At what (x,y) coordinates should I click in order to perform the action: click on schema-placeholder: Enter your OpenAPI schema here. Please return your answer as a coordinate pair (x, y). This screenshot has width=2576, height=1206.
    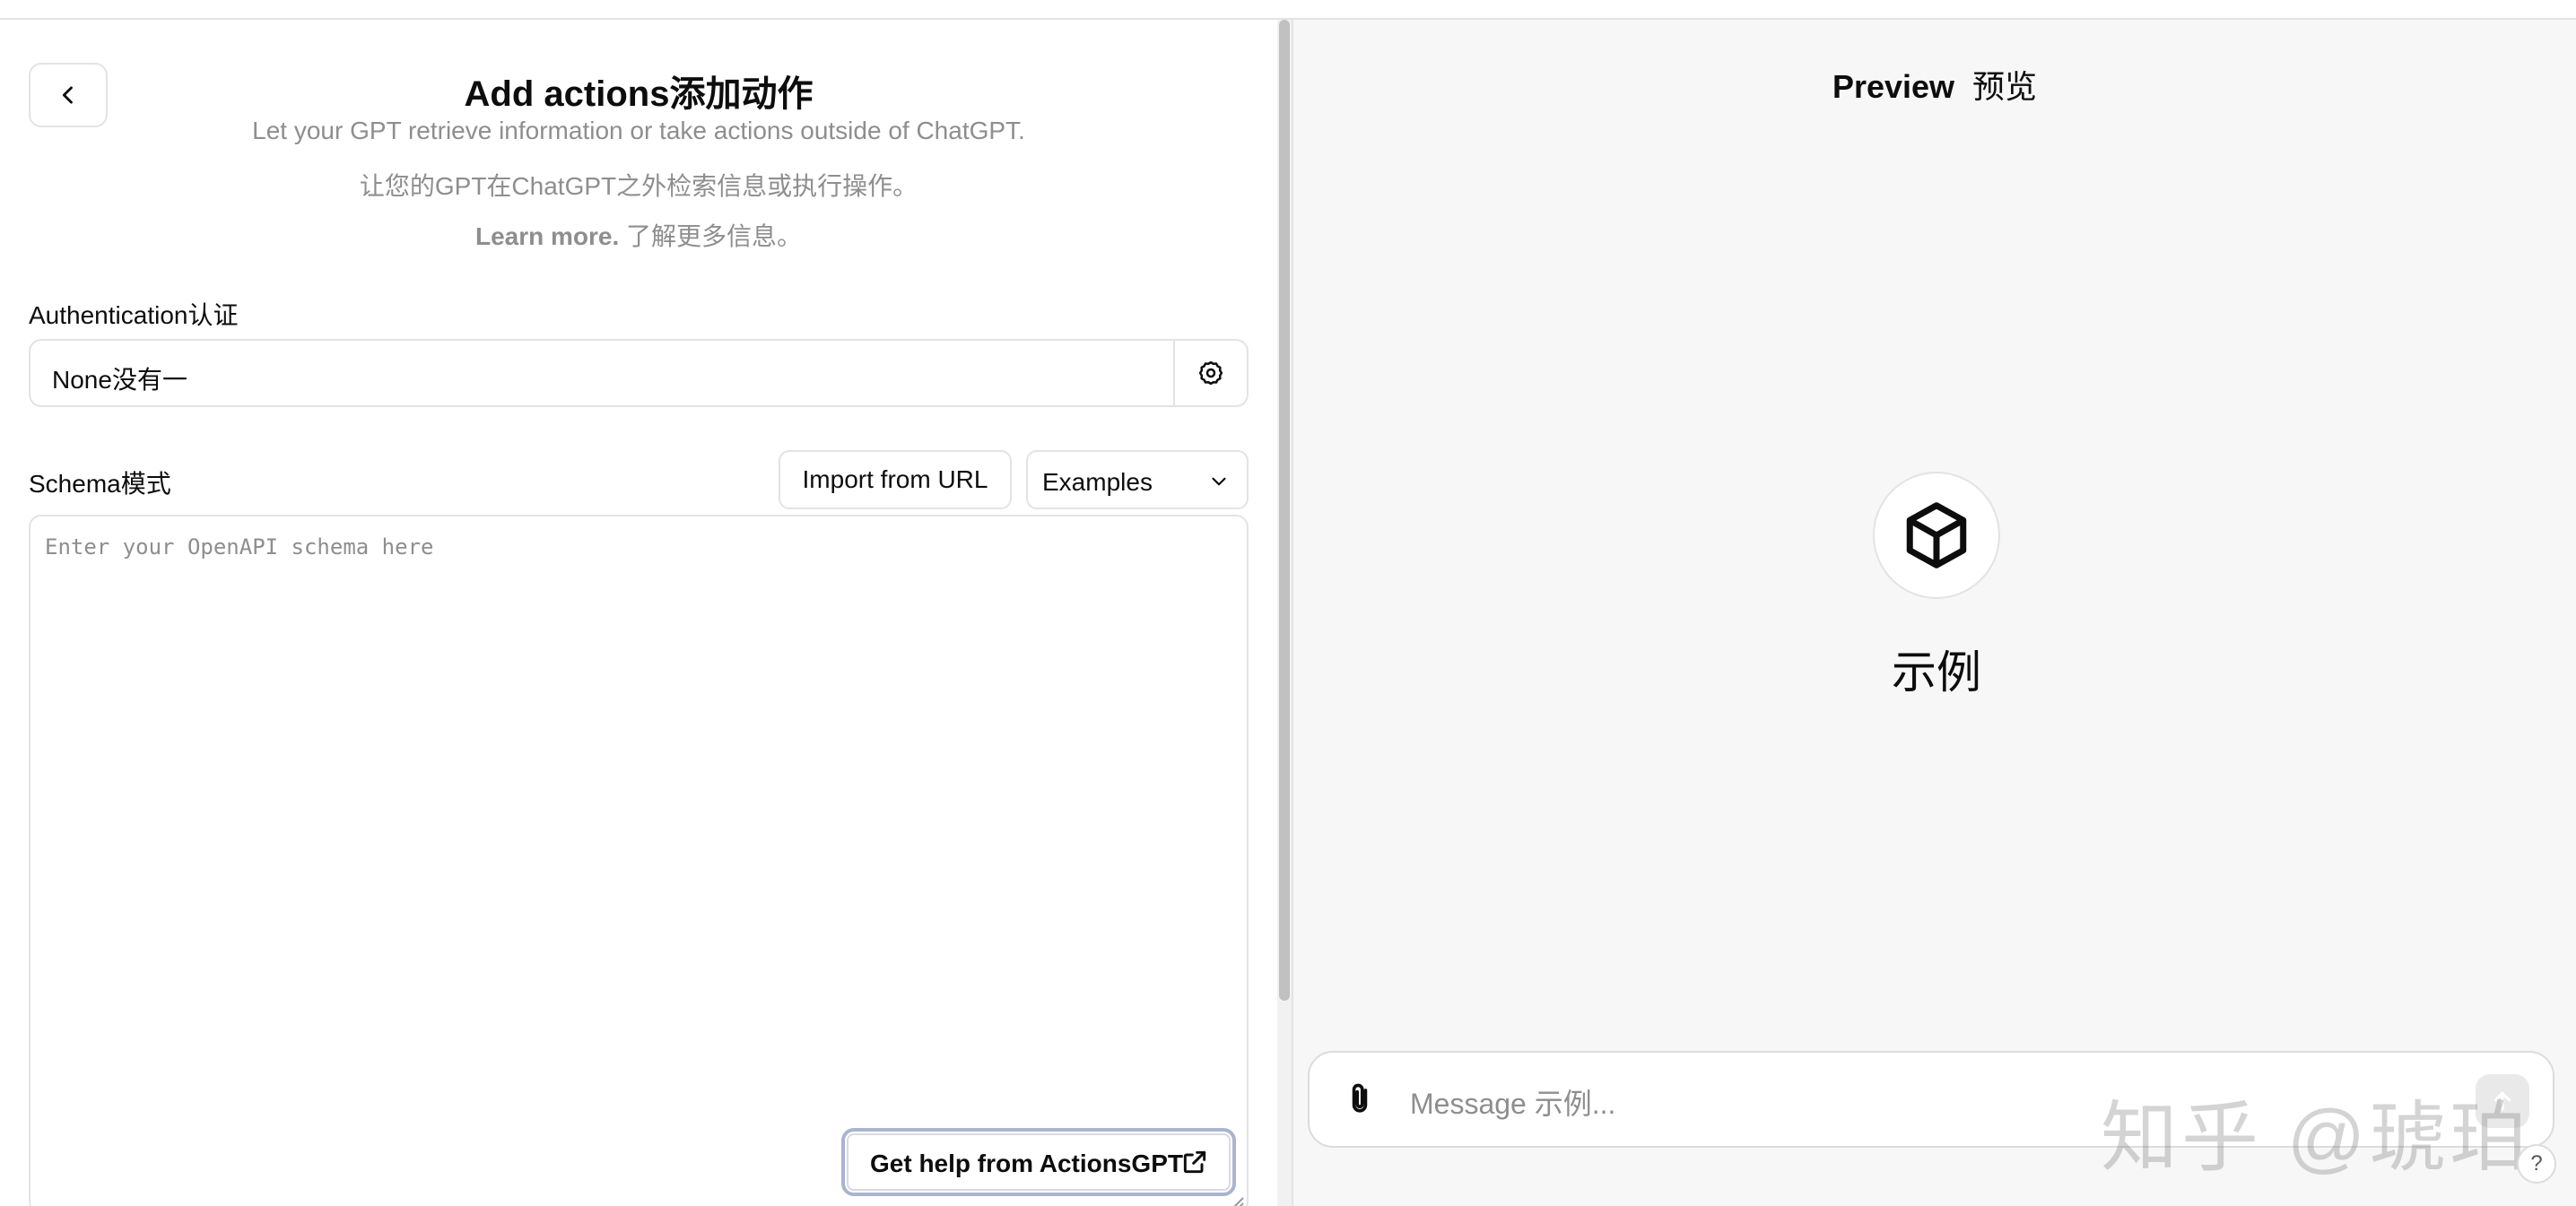
    Looking at the image, I should click on (239, 547).